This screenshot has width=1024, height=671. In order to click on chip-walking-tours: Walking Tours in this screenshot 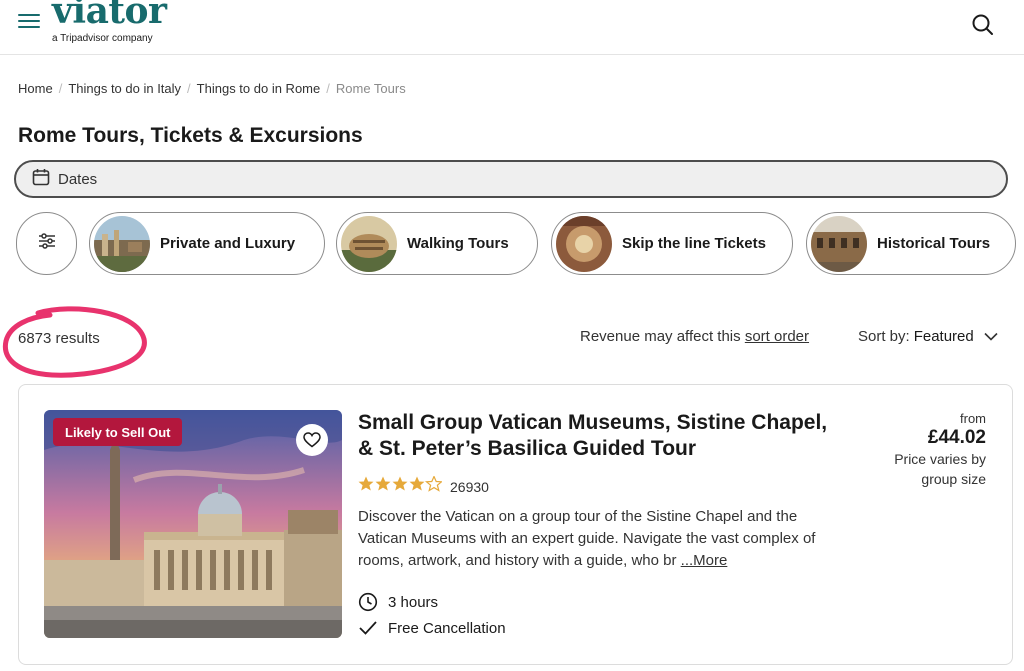, I will do `click(437, 243)`.